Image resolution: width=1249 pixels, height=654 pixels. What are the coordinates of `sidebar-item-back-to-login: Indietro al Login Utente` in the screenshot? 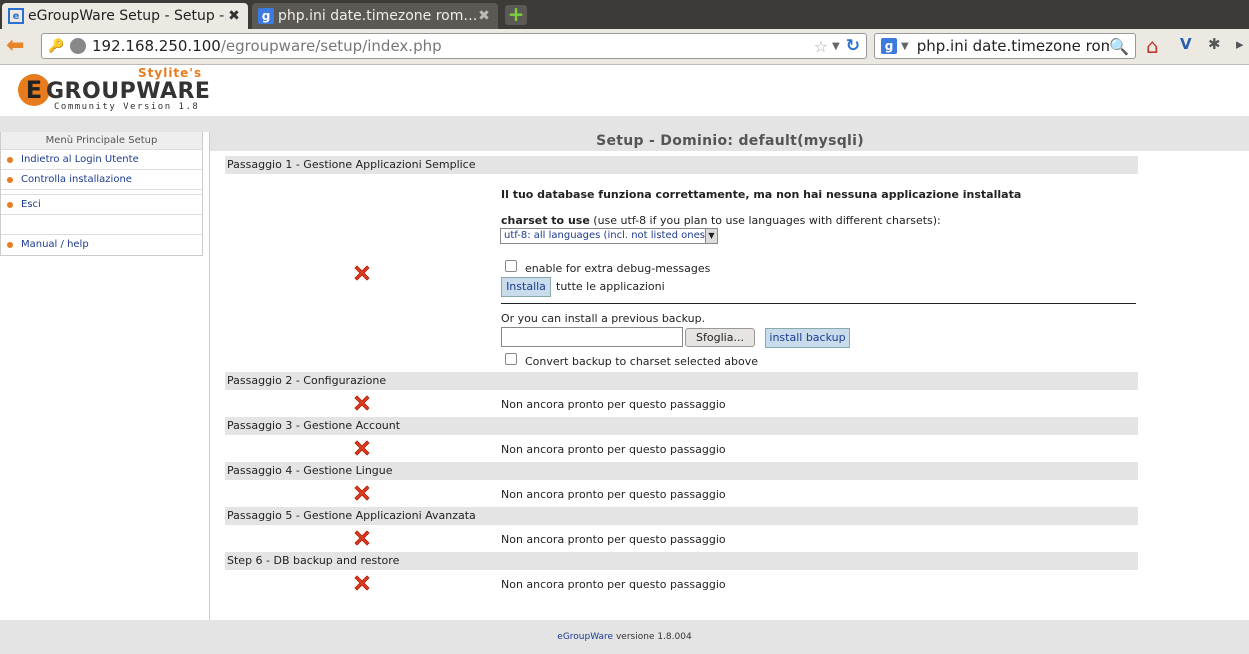 It's located at (101, 159).